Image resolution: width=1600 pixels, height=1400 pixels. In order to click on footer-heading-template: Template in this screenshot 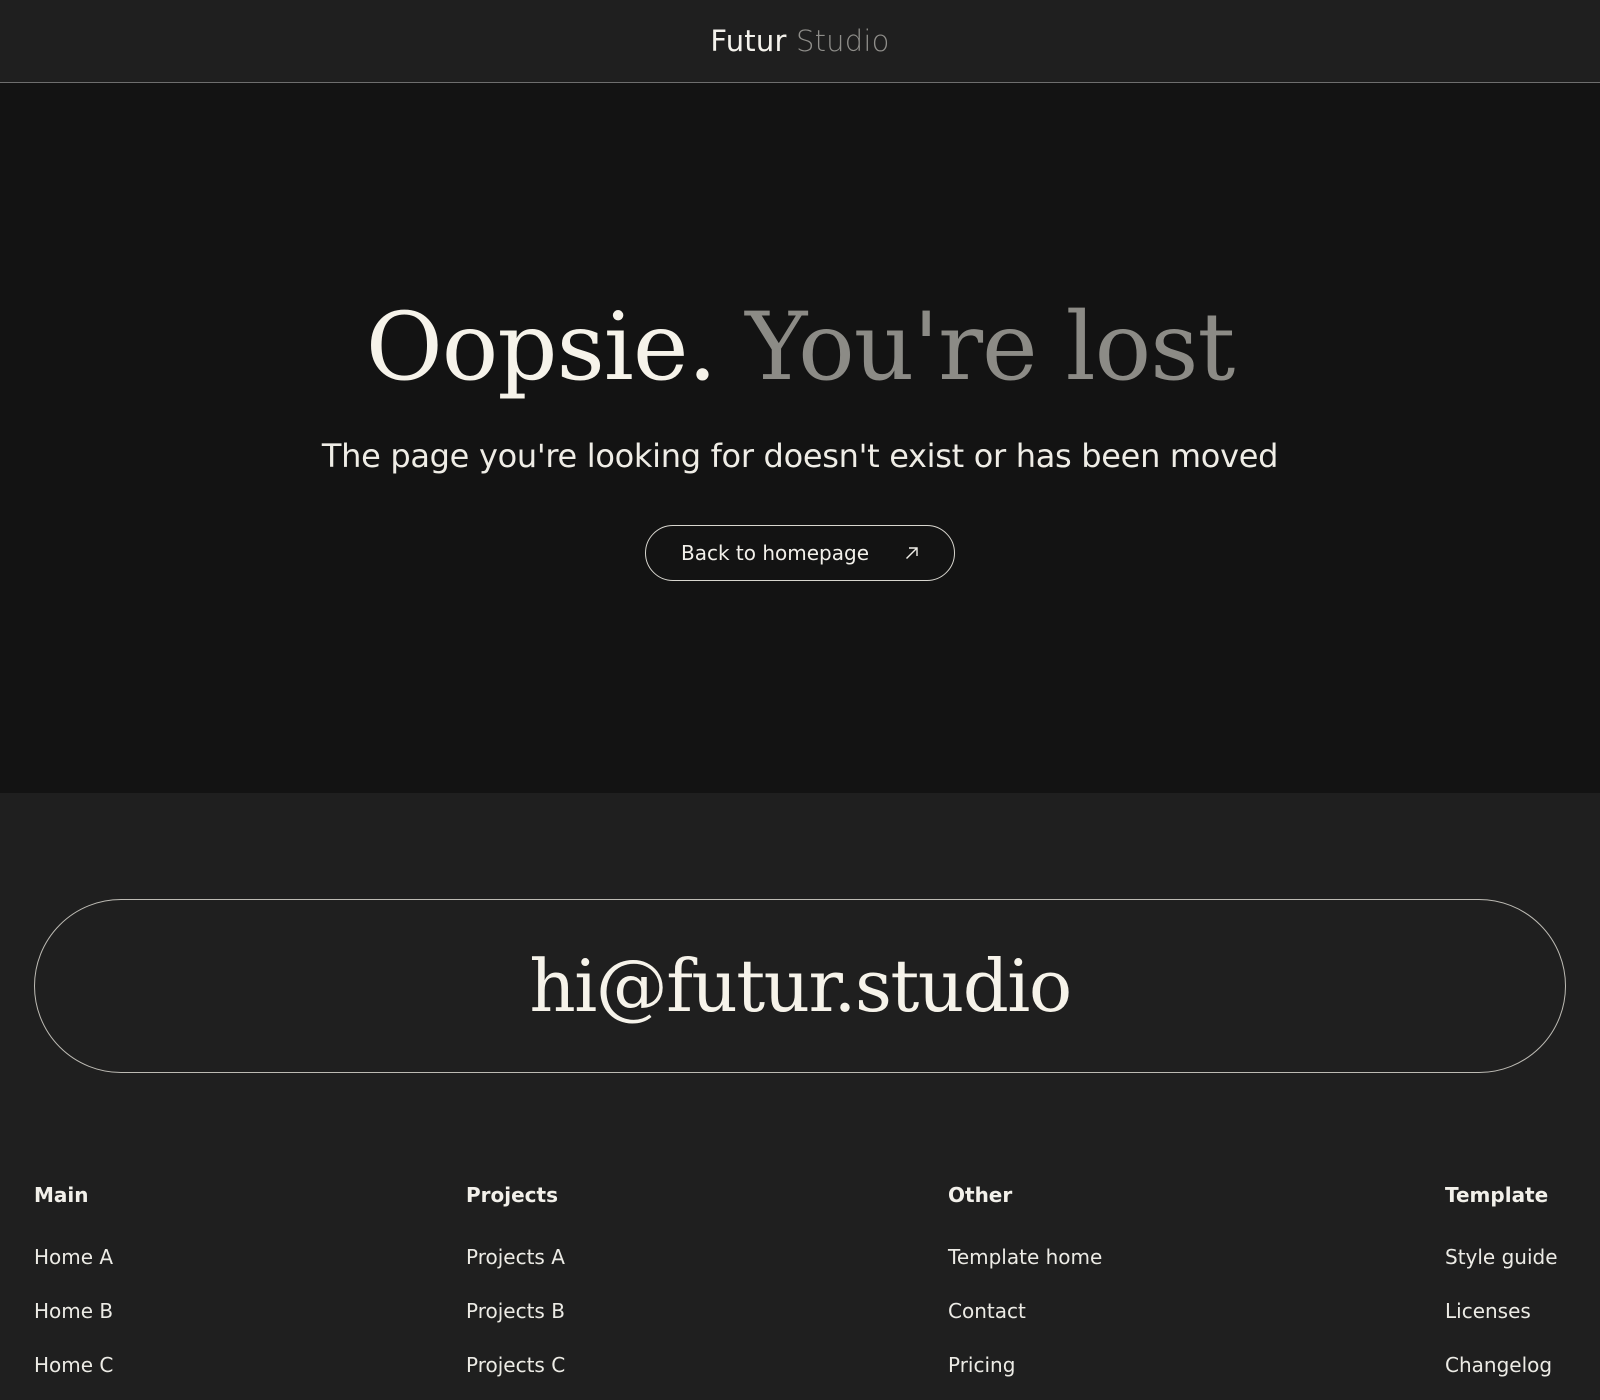, I will do `click(1497, 1195)`.